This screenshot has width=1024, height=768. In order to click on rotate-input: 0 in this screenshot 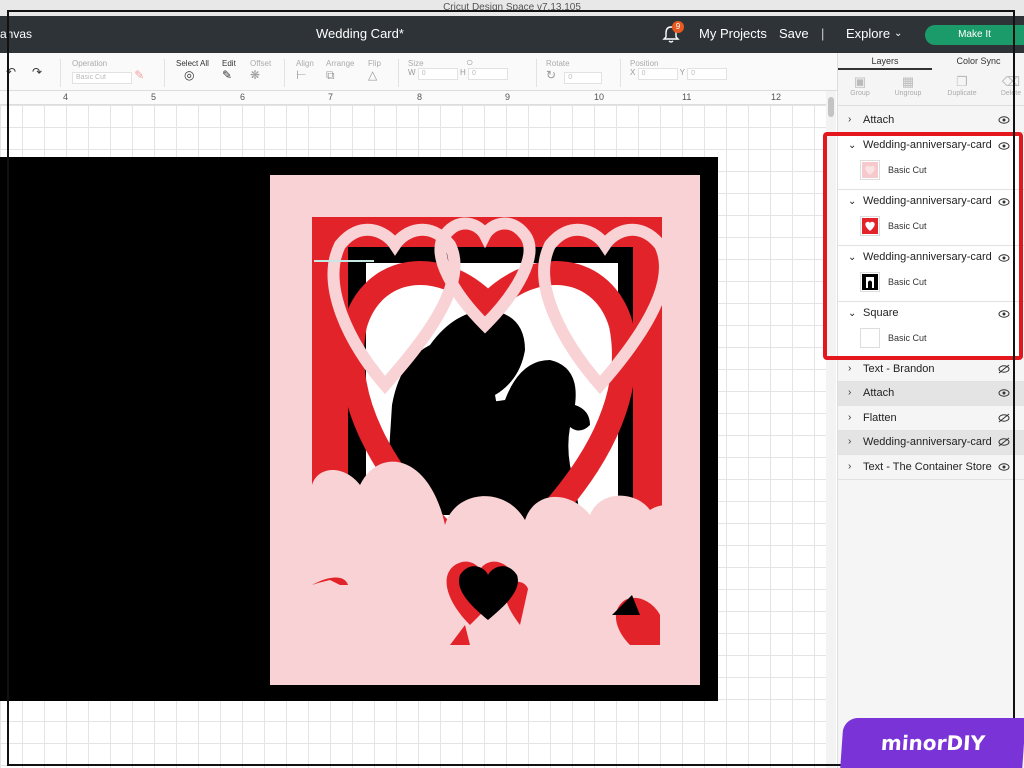, I will do `click(583, 78)`.